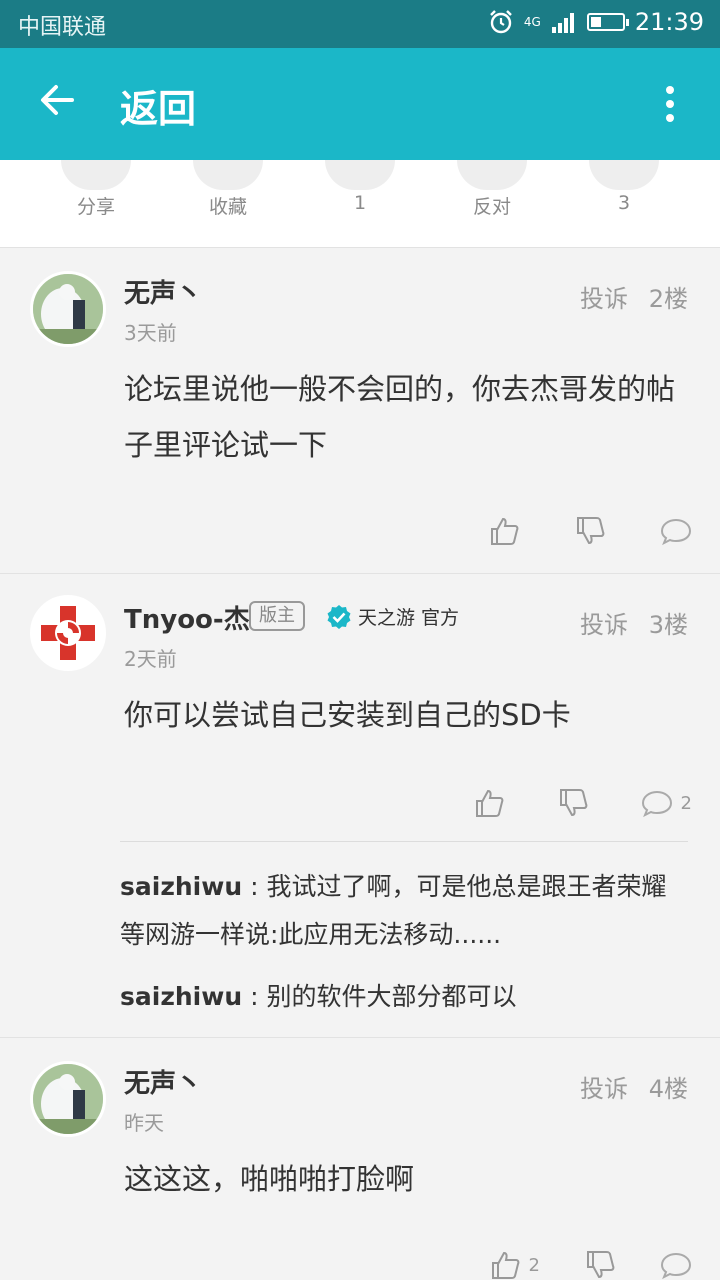  I want to click on like-count: 2, so click(534, 1265).